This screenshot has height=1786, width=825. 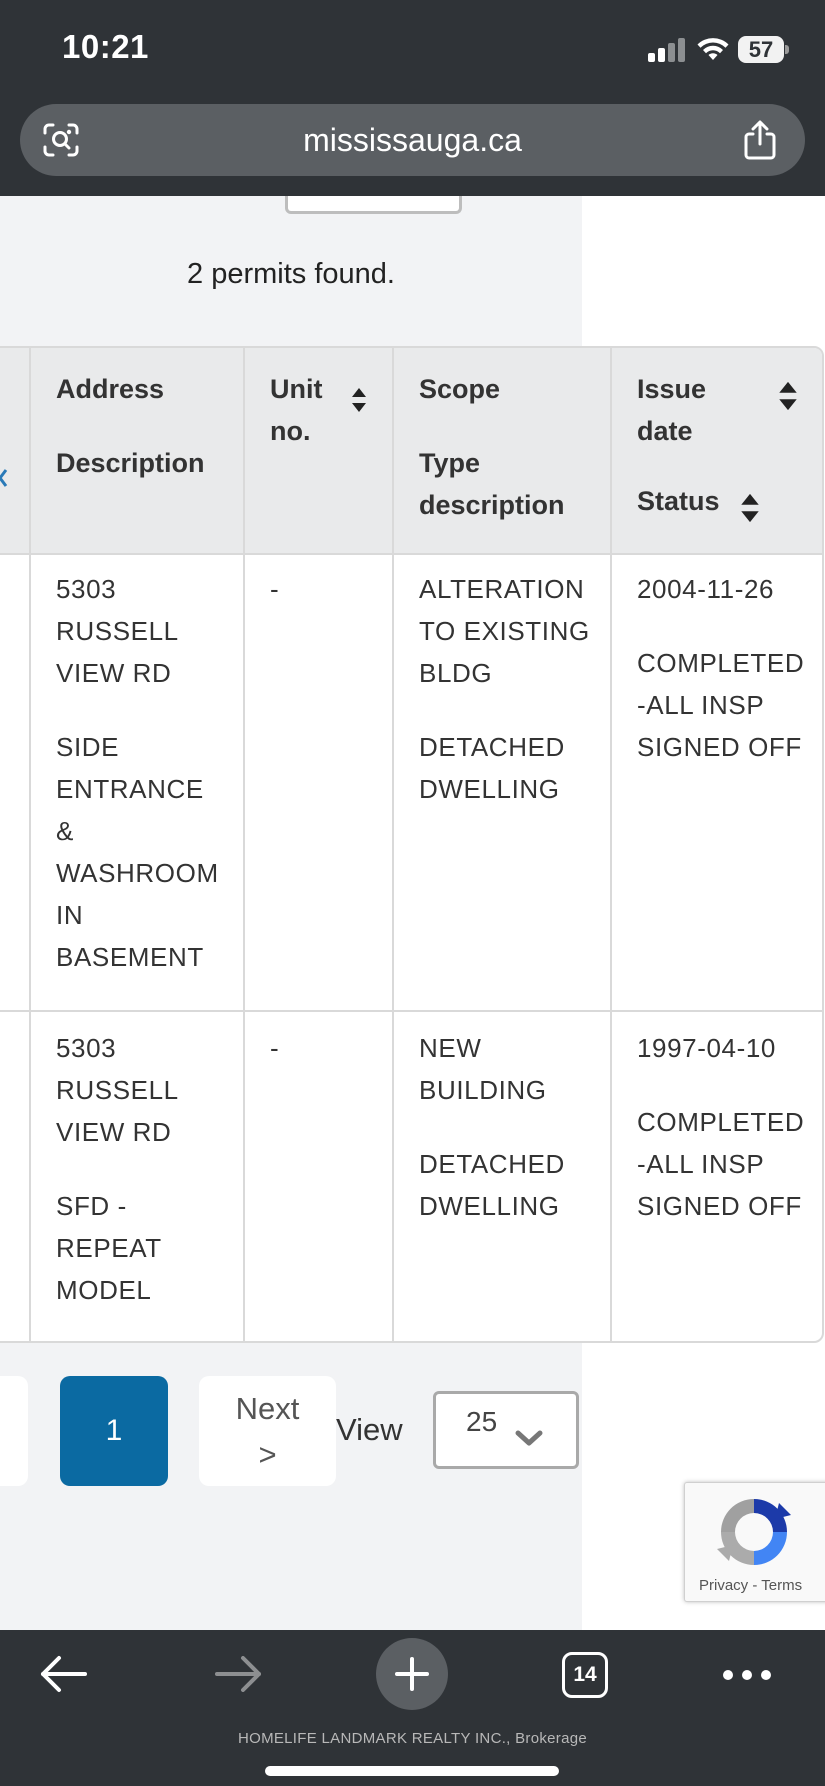 What do you see at coordinates (109, 1248) in the screenshot?
I see `description-text: SFD - REPEAT MODEL` at bounding box center [109, 1248].